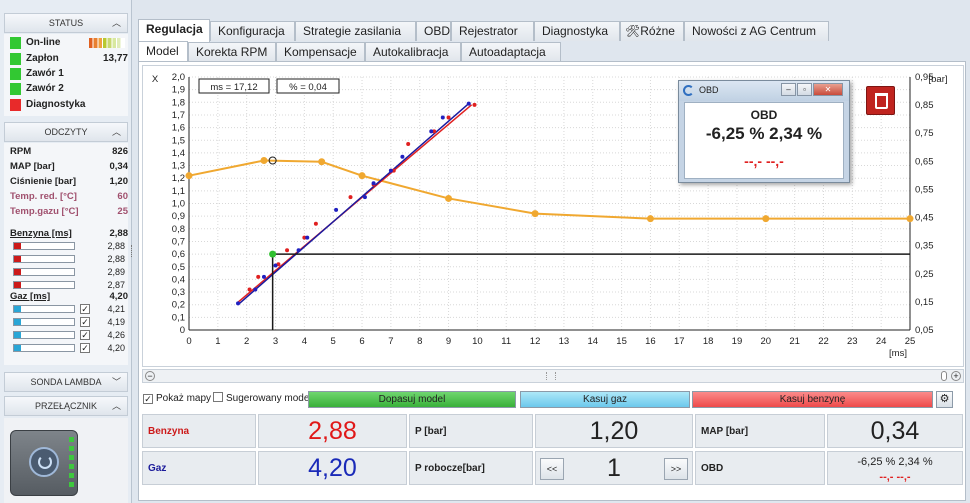  I want to click on scroll-thumb, so click(551, 376).